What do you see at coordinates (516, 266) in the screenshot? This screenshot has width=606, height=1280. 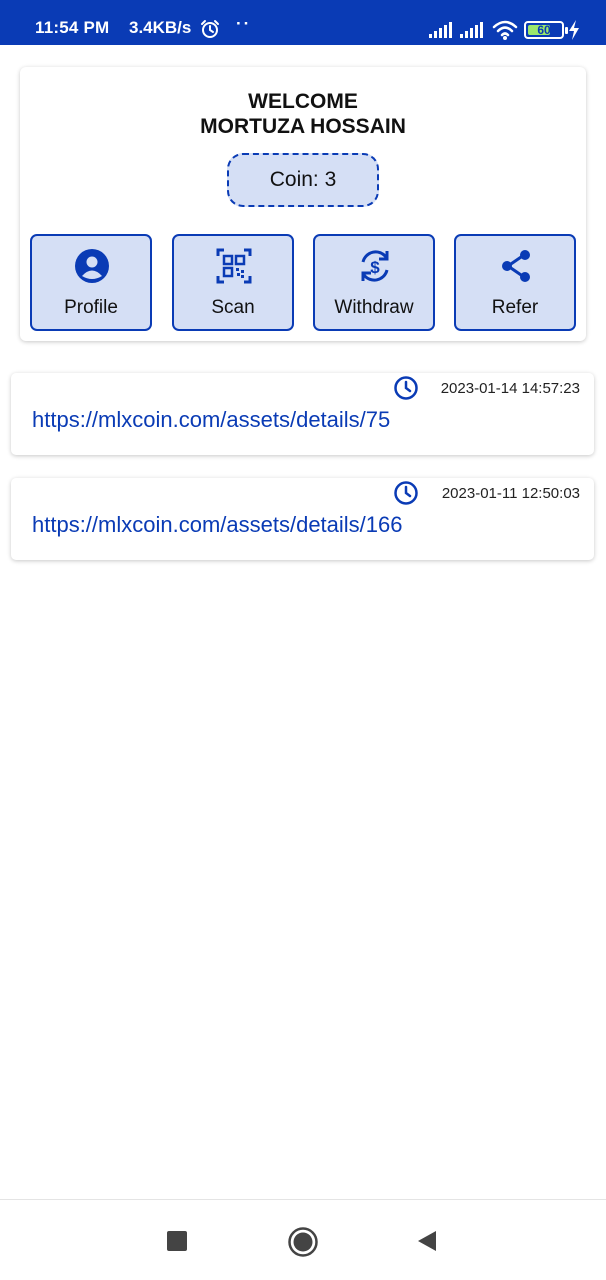 I see `share-icon` at bounding box center [516, 266].